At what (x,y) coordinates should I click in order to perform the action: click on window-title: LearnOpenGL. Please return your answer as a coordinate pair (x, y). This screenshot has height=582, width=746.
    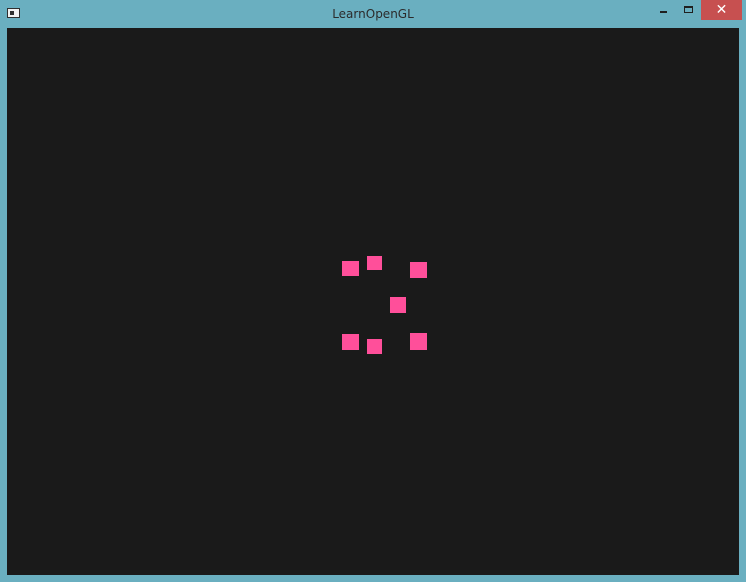
    Looking at the image, I should click on (373, 14).